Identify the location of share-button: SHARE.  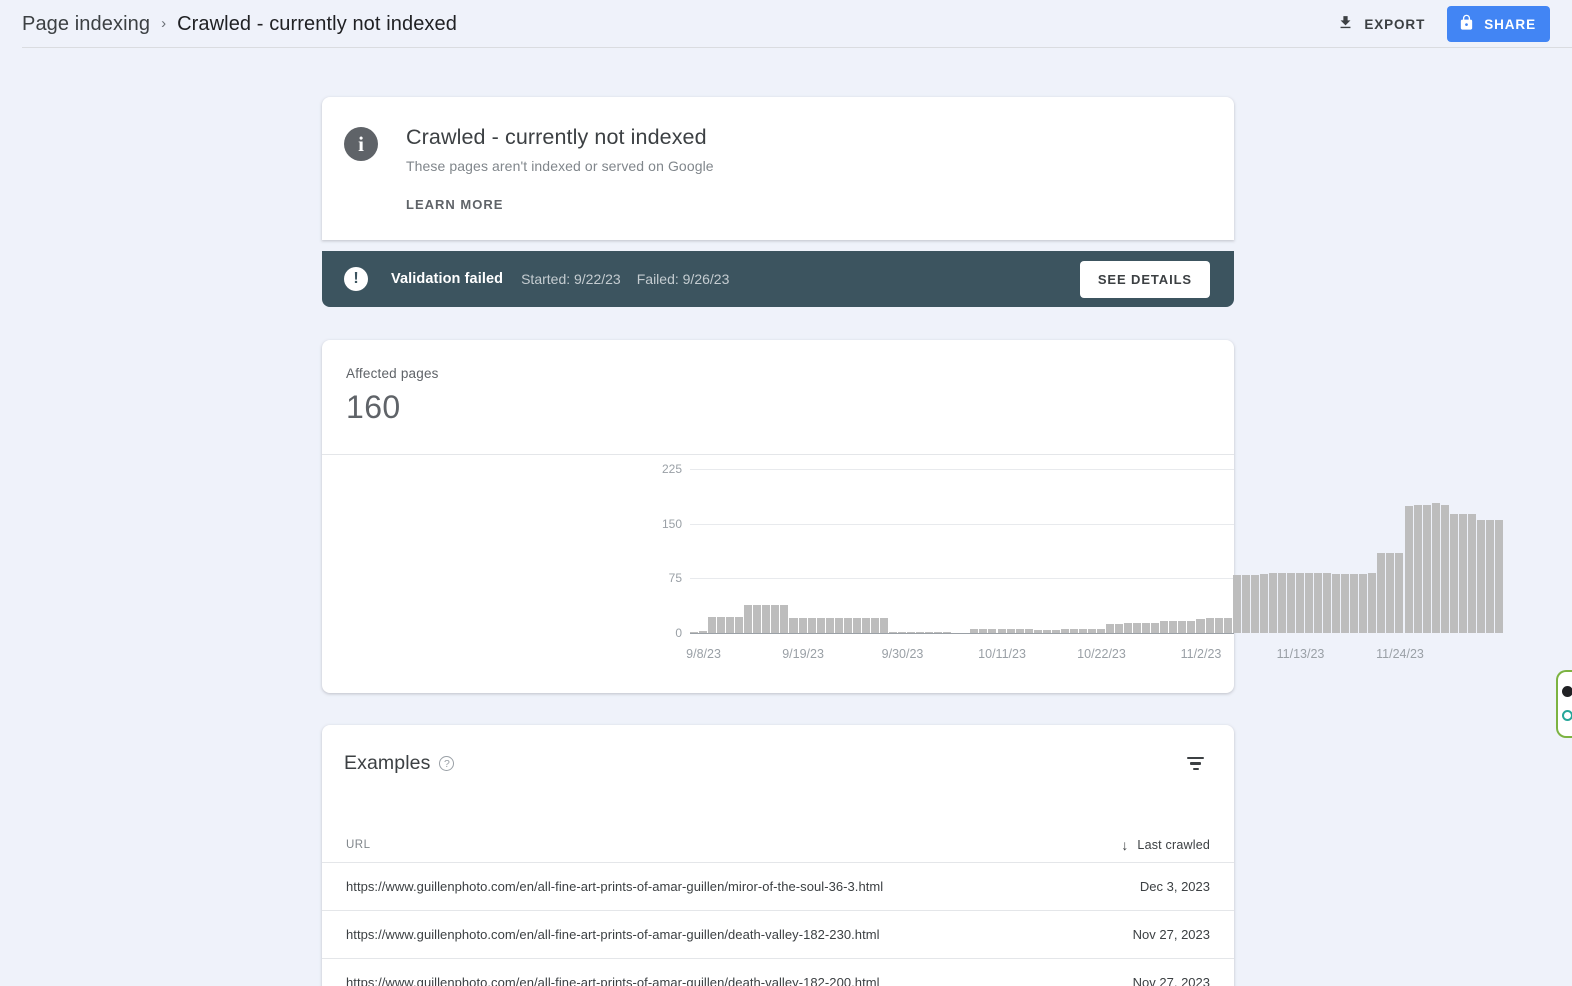
(1498, 24).